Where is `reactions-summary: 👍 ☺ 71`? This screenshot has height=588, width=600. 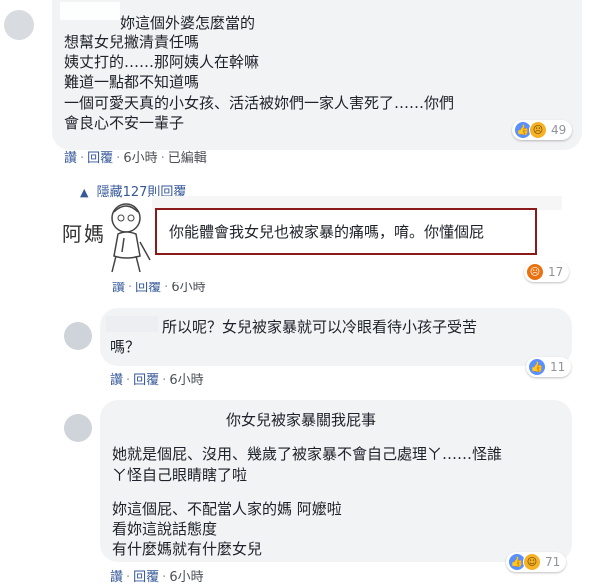 reactions-summary: 👍 ☺ 71 is located at coordinates (536, 562).